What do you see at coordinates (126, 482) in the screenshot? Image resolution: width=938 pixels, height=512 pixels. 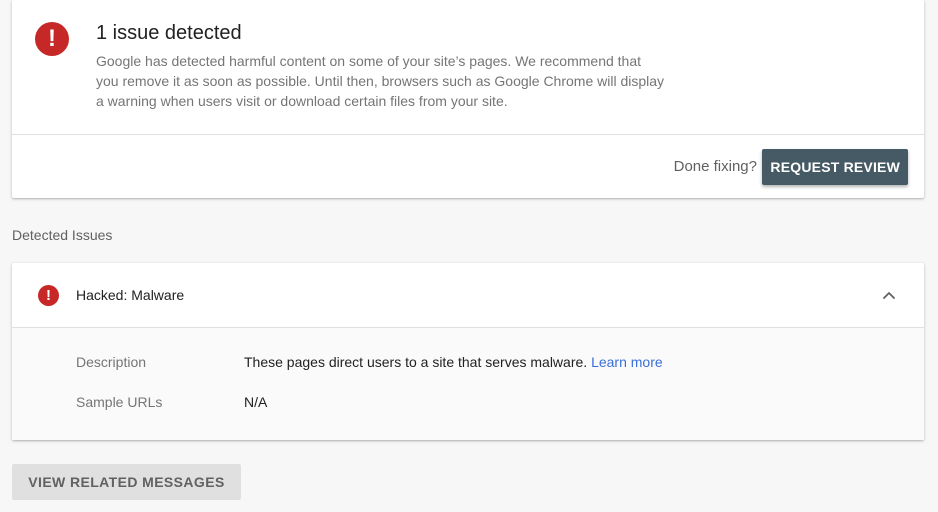 I see `view-related-messages-button: VIEW RELATED MESSAGES` at bounding box center [126, 482].